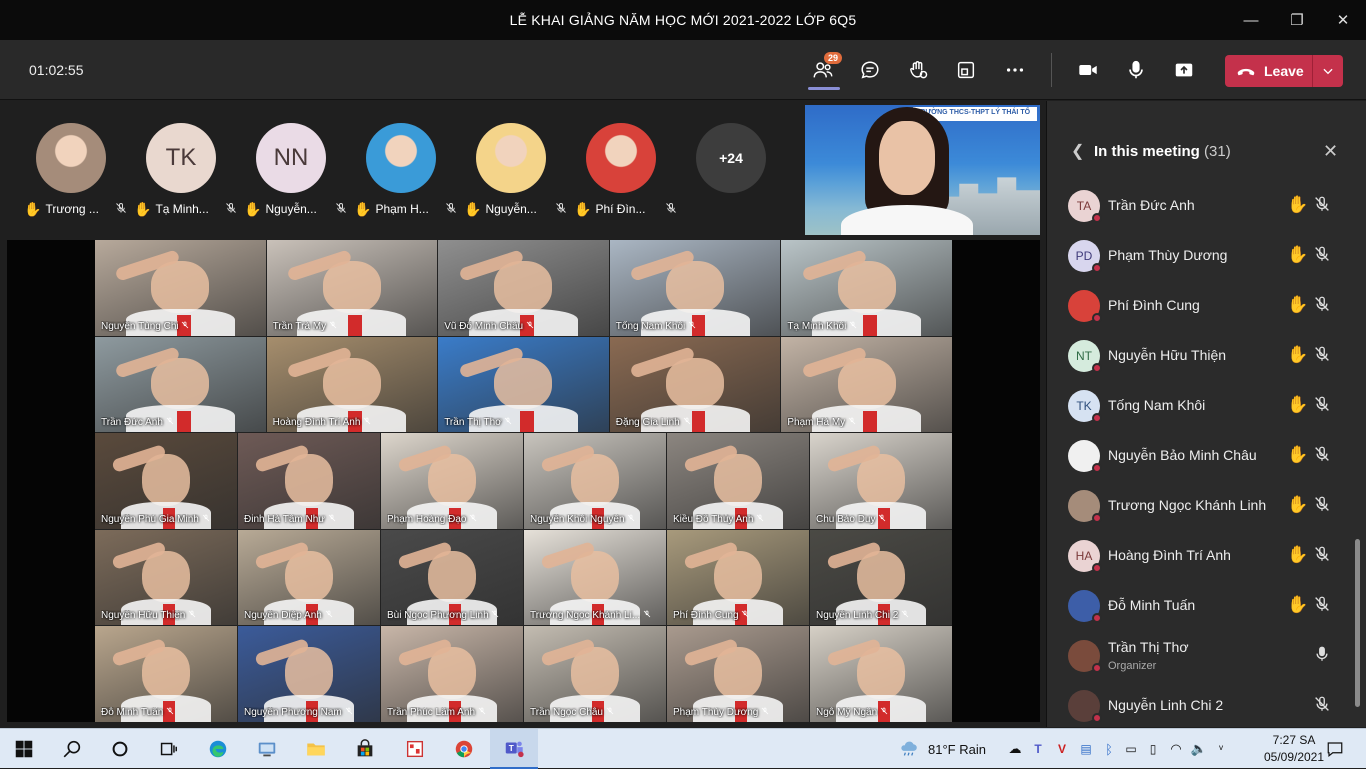 The width and height of the screenshot is (1366, 769). Describe the element at coordinates (824, 69) in the screenshot. I see `show-participants-button: 29` at that location.